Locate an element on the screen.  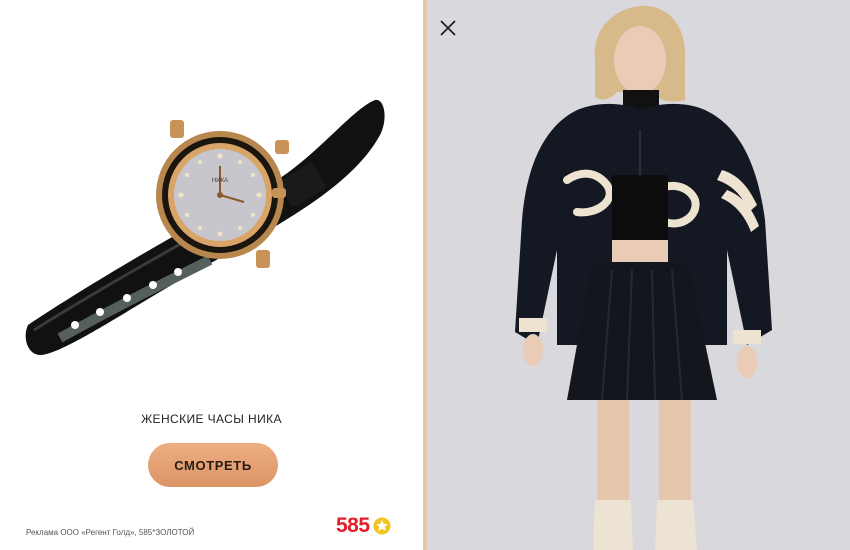
star-icon is located at coordinates (381, 526).